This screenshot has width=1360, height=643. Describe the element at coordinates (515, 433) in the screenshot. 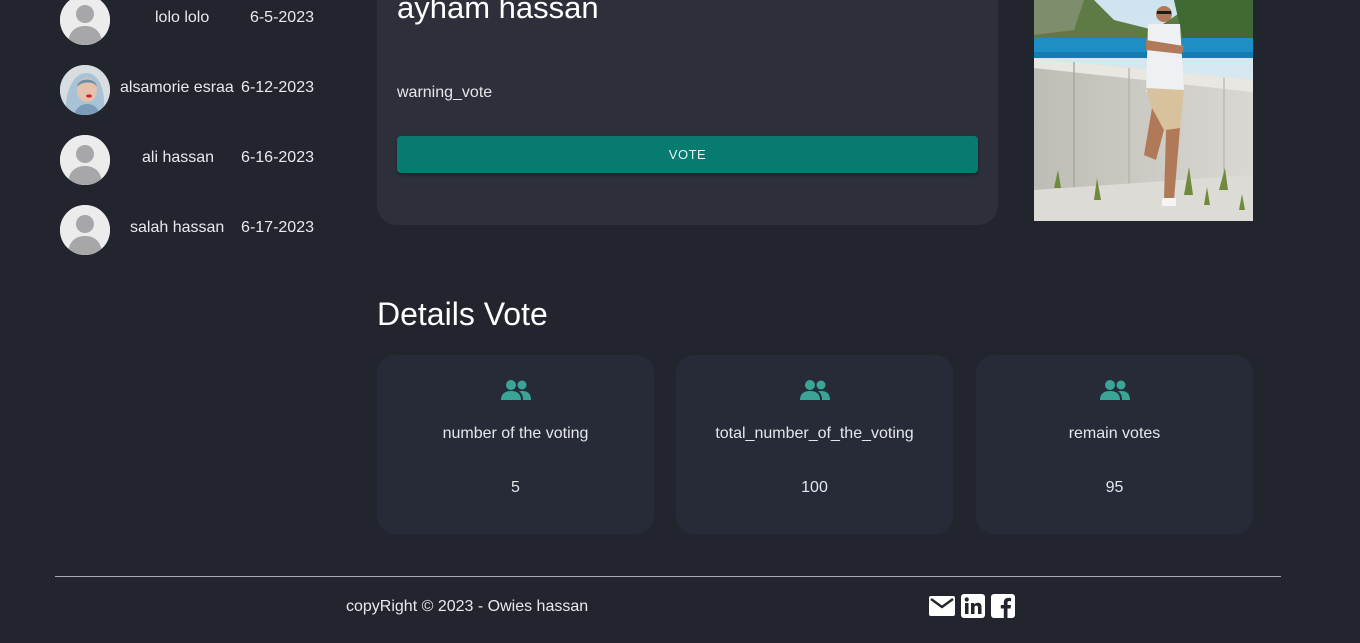

I see `stat-label: number of the voting` at that location.